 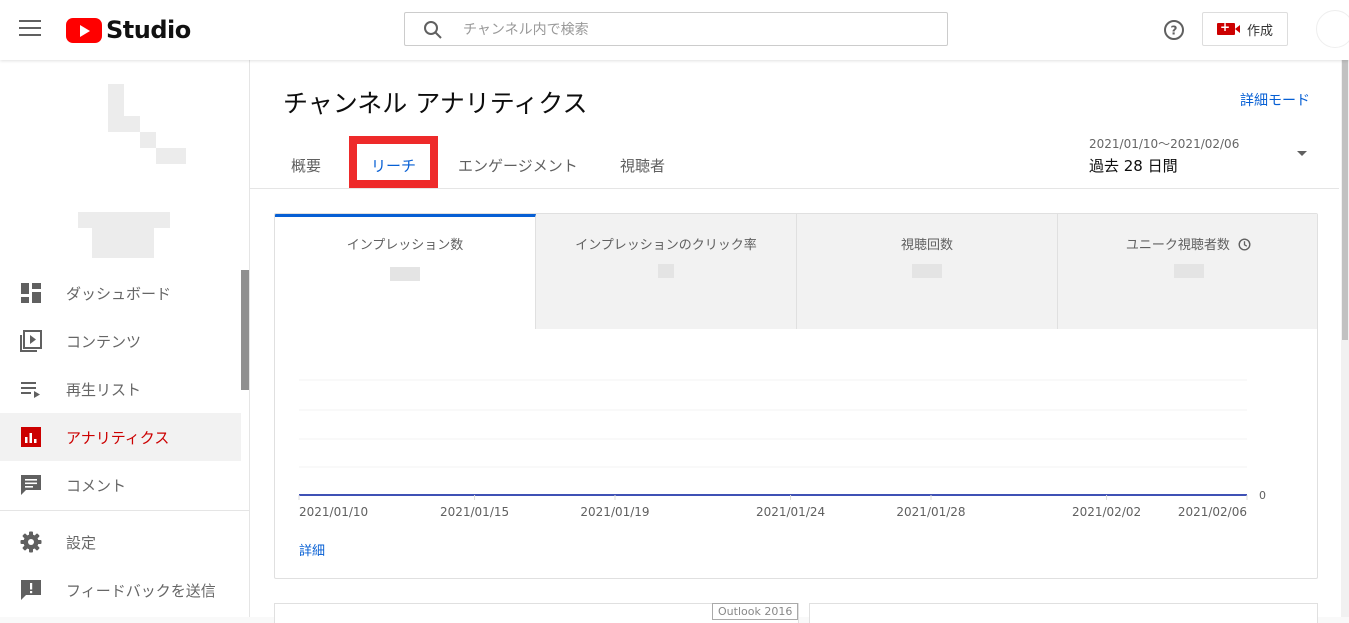 What do you see at coordinates (1260, 31) in the screenshot?
I see `create-label: 作成` at bounding box center [1260, 31].